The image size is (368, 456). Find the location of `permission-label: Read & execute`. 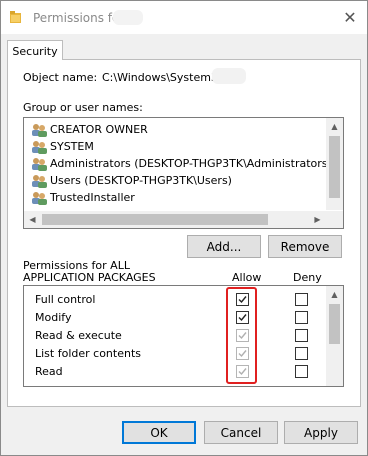

permission-label: Read & execute is located at coordinates (78, 335).